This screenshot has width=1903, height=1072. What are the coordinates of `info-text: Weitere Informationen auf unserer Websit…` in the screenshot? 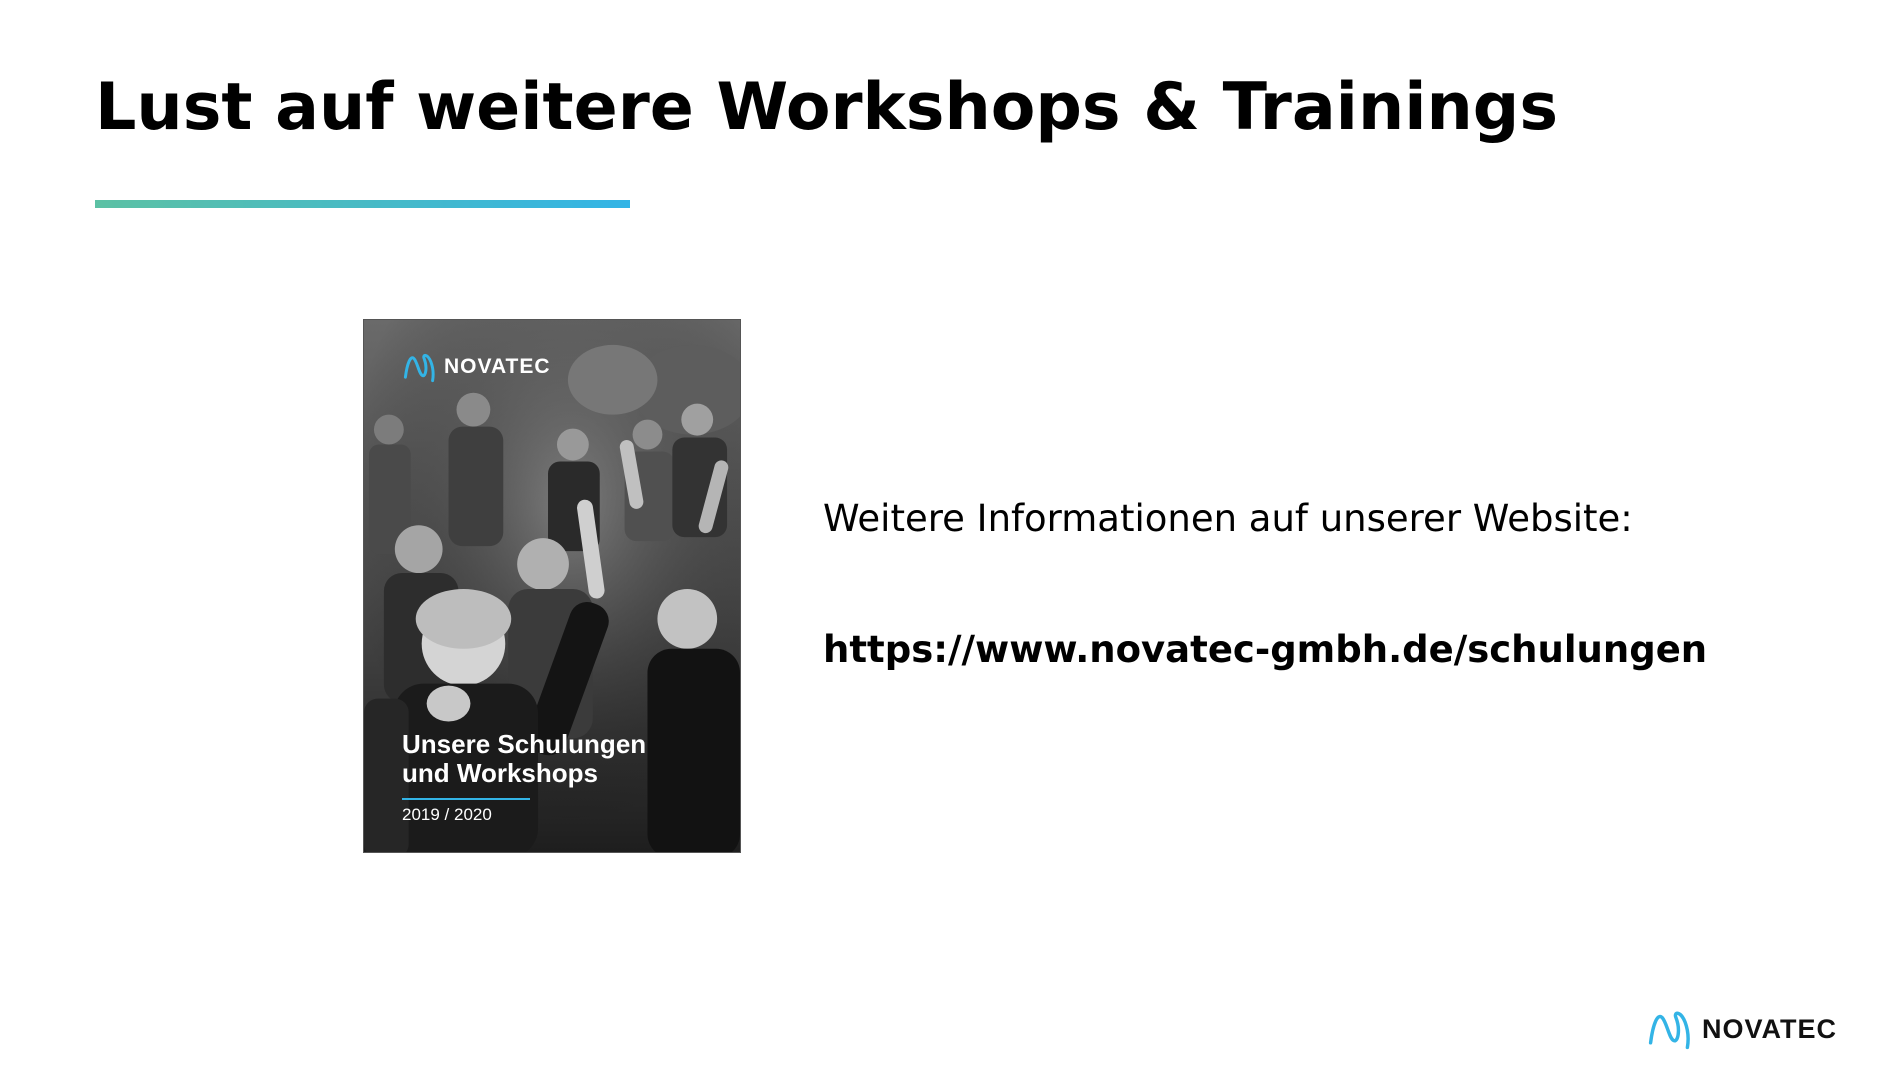 It's located at (1228, 518).